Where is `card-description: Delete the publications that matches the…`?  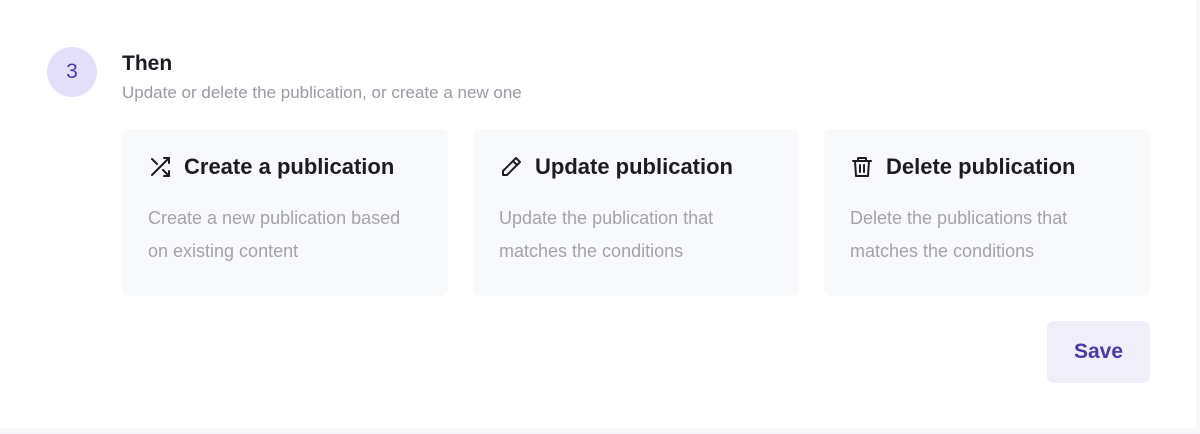 card-description: Delete the publications that matches the… is located at coordinates (959, 234).